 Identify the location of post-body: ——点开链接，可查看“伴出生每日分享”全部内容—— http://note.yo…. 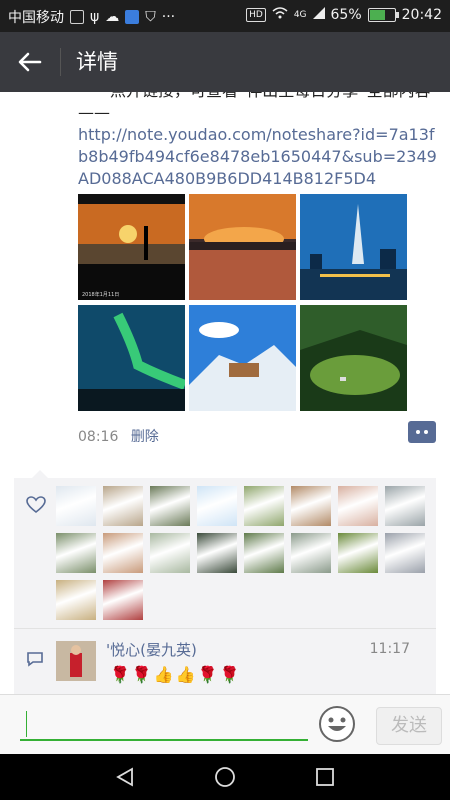
(258, 141).